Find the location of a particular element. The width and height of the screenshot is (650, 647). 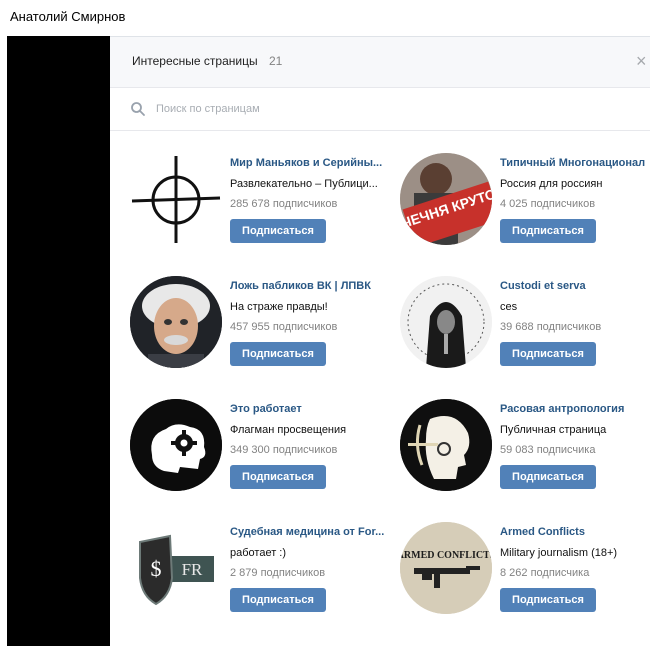

page-description: ces is located at coordinates (509, 307).